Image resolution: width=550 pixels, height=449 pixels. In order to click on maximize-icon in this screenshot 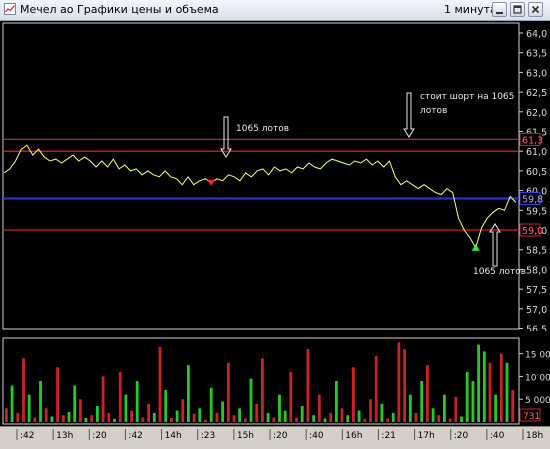, I will do `click(517, 9)`.